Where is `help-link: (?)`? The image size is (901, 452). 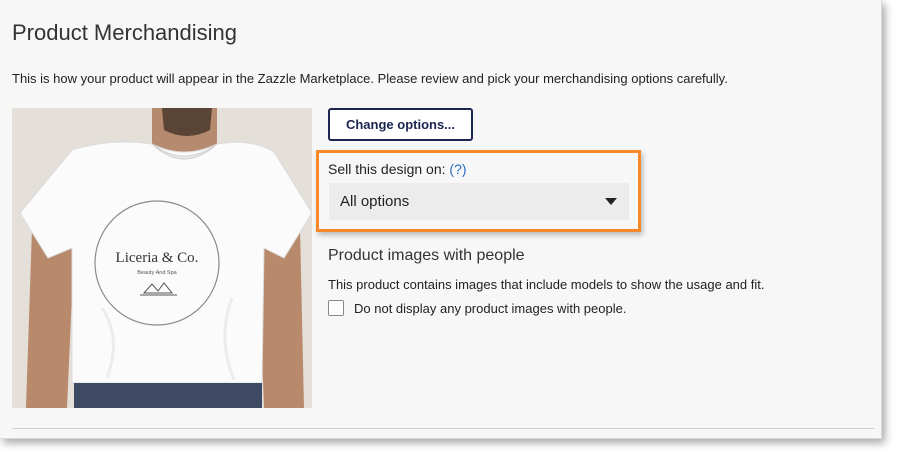
help-link: (?) is located at coordinates (457, 169).